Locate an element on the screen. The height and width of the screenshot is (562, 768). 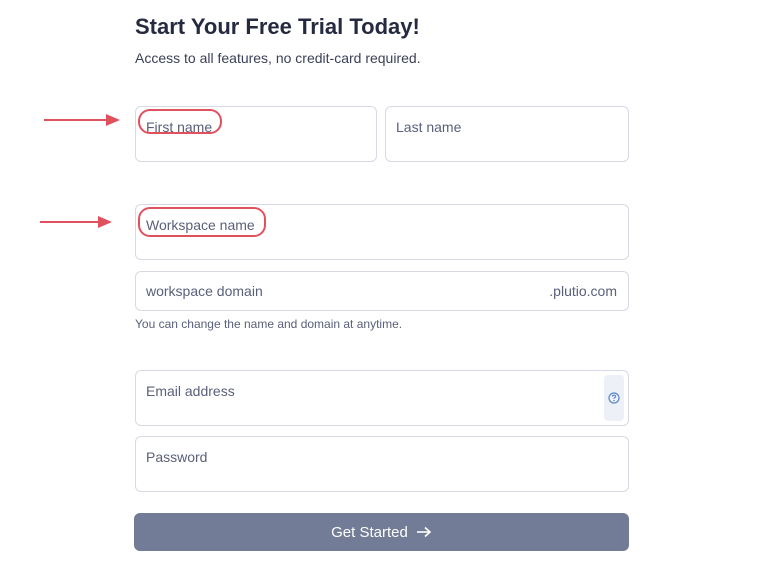
arrow-right-icon is located at coordinates (424, 532).